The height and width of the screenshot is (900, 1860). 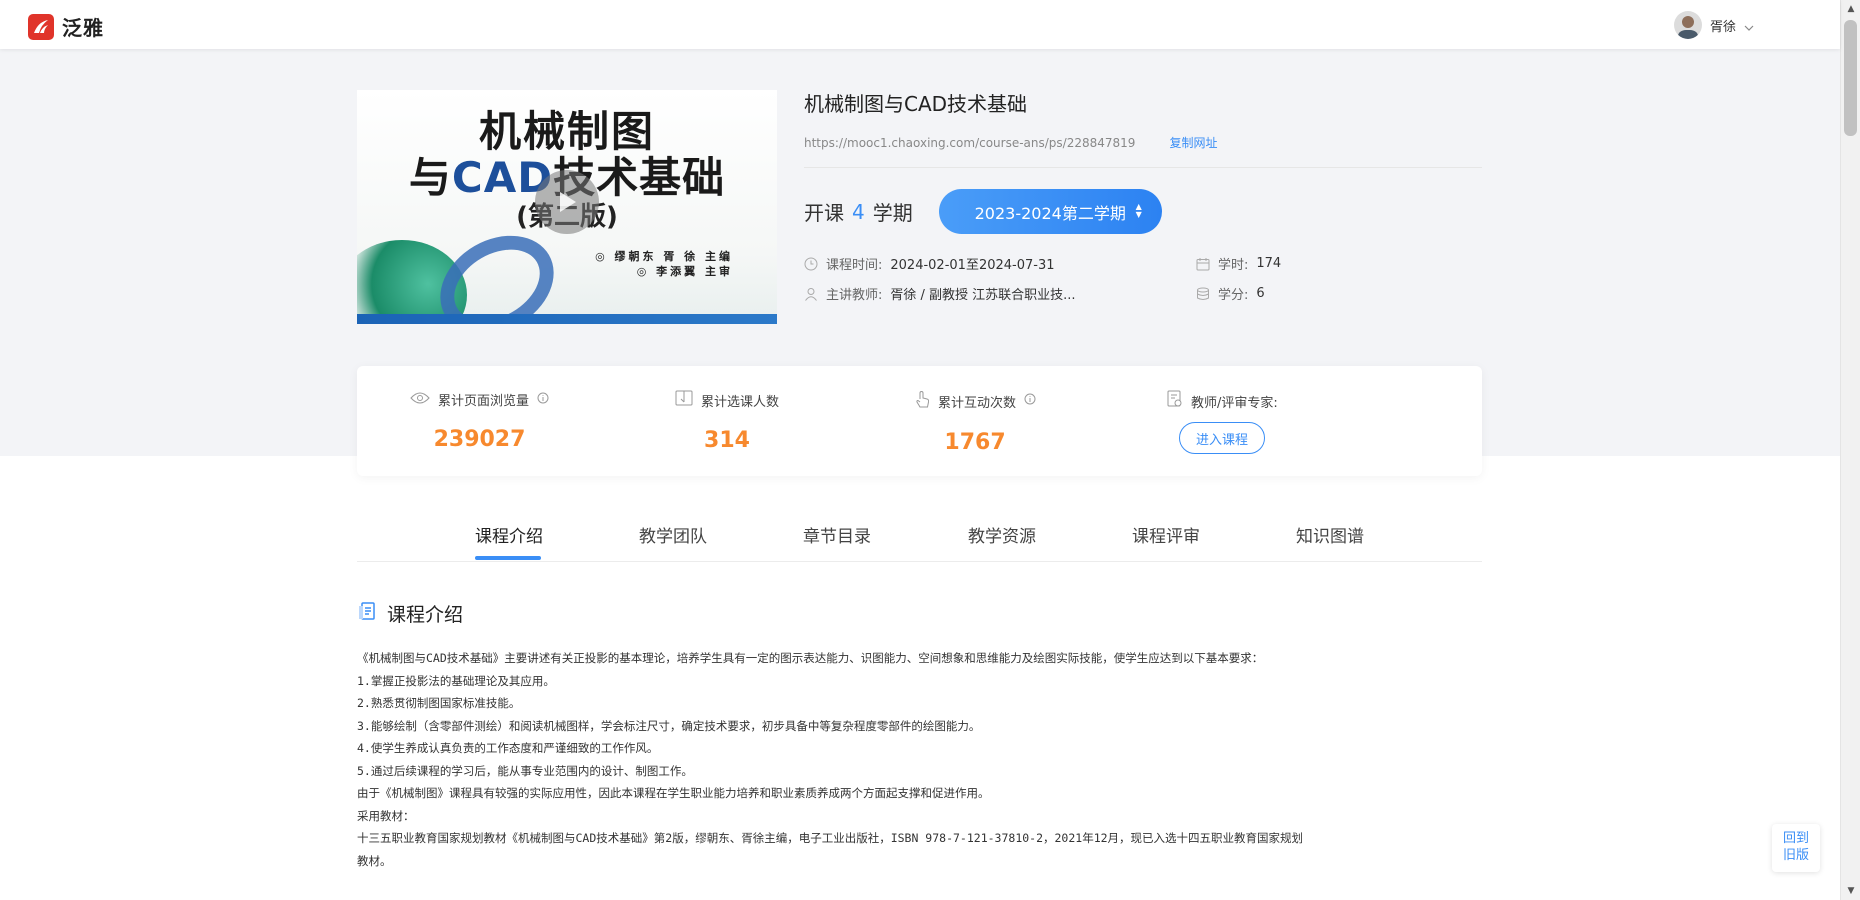 I want to click on avatar, so click(x=1687, y=25).